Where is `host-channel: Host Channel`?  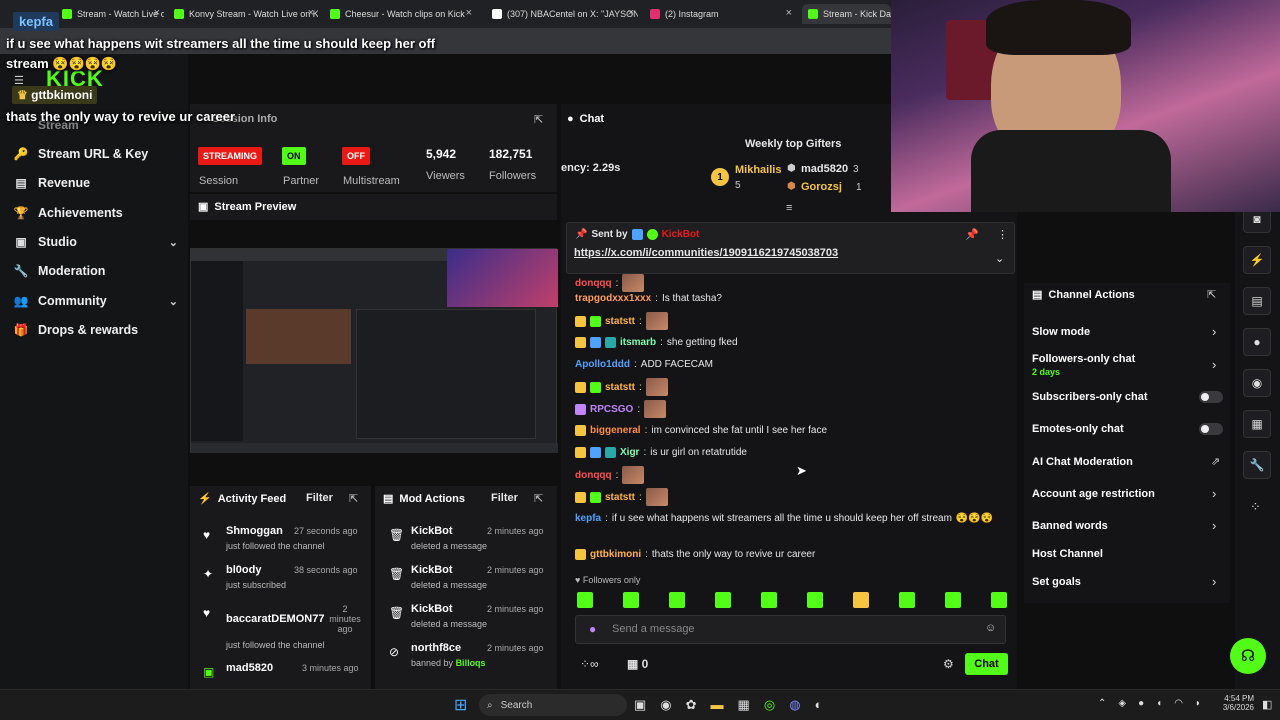
host-channel: Host Channel is located at coordinates (1067, 554).